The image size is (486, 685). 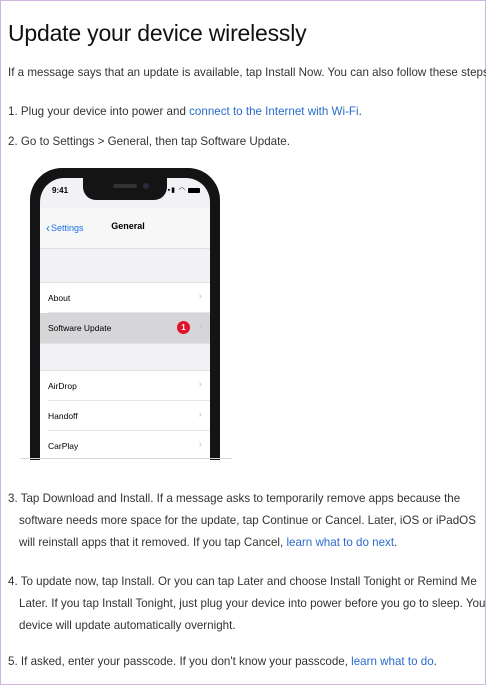 I want to click on wifi-icon: ◠, so click(x=182, y=190).